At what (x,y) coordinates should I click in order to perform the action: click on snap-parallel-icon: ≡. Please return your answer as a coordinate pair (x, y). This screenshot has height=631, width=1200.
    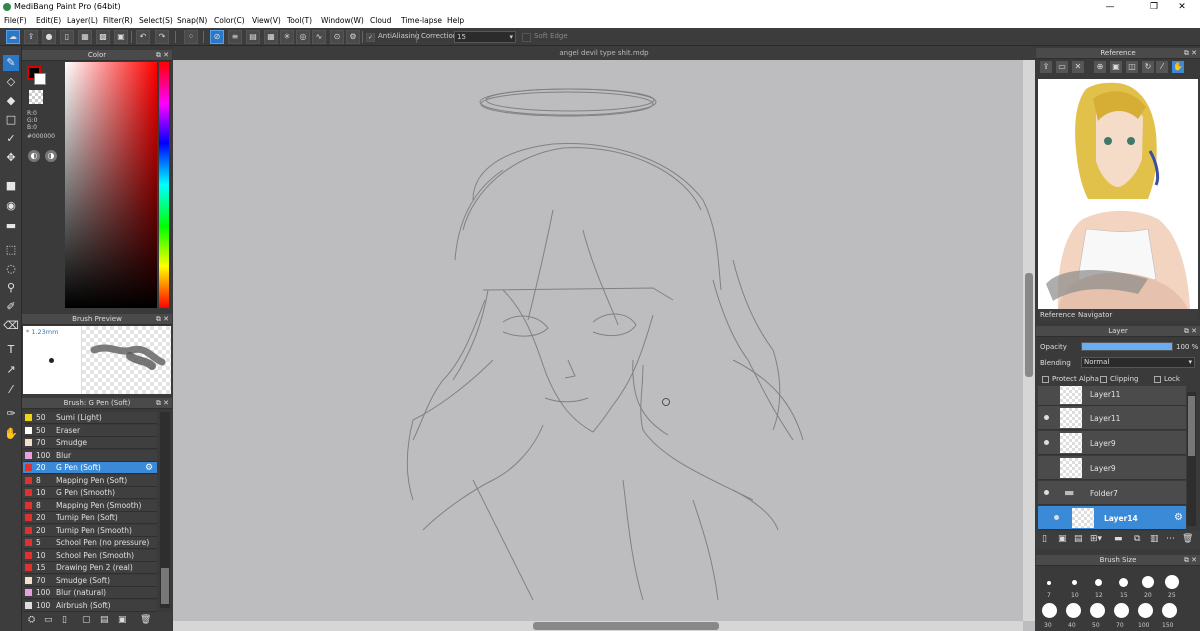
    Looking at the image, I should click on (235, 37).